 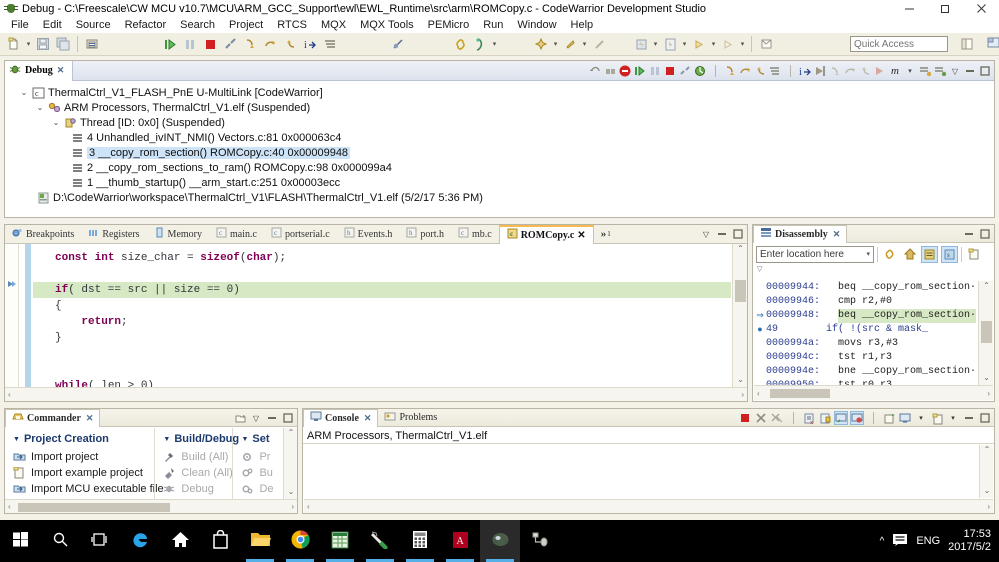 What do you see at coordinates (581, 235) in the screenshot?
I see `close-icon: ✕` at bounding box center [581, 235].